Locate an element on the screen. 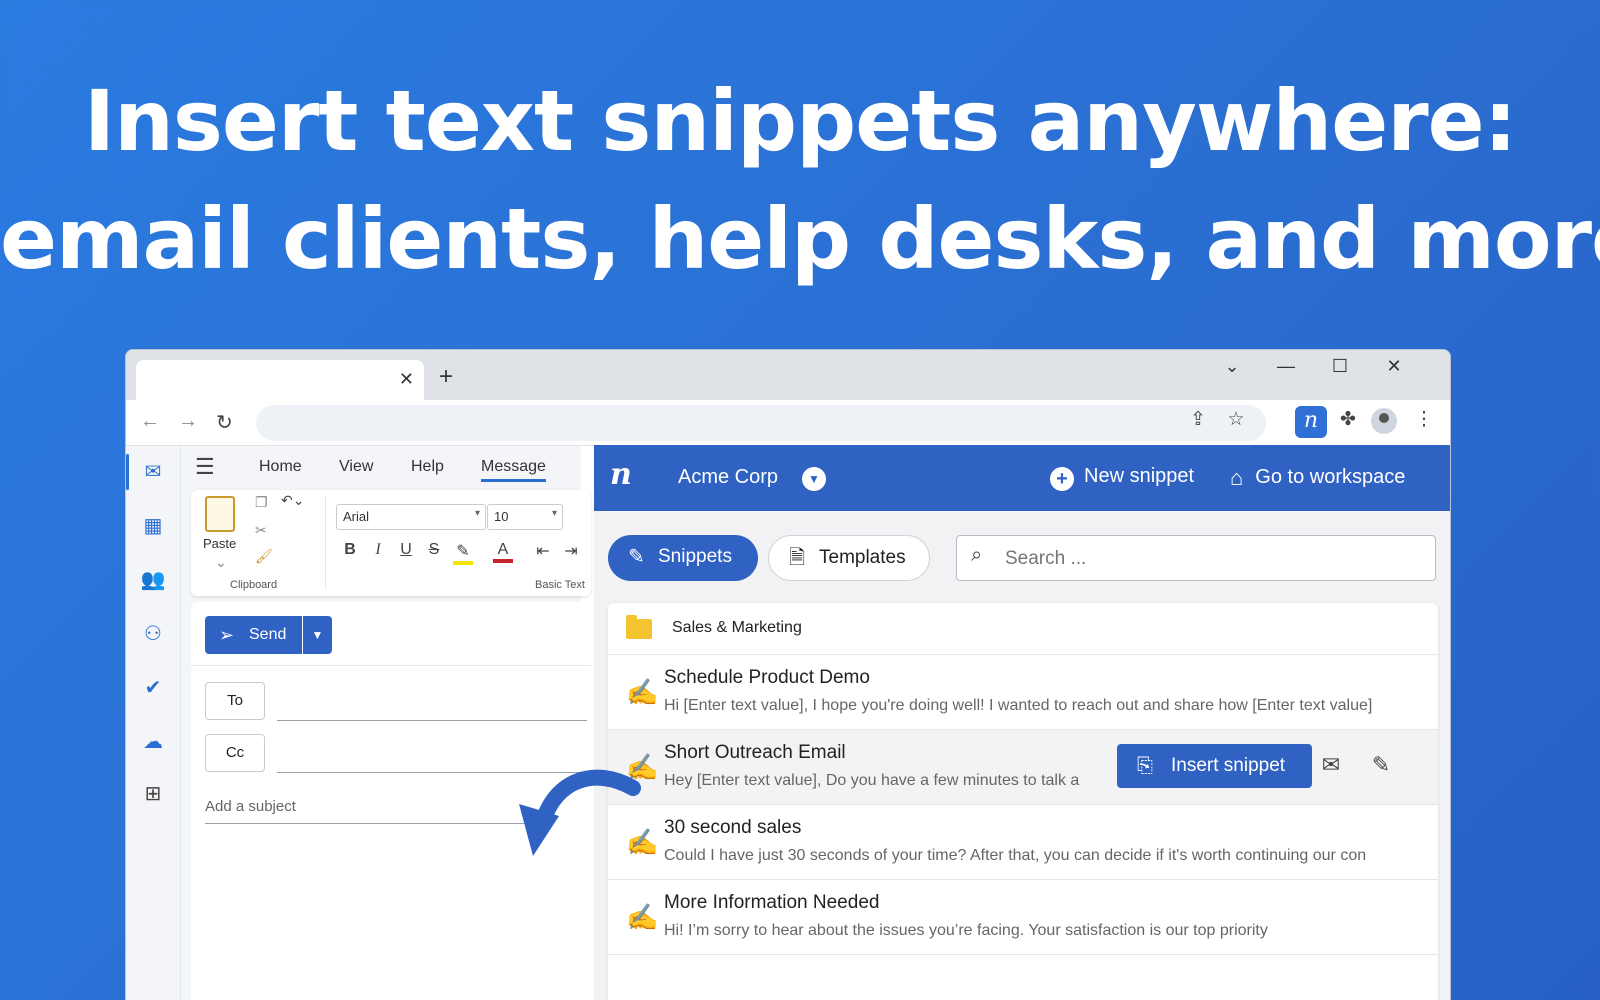 The height and width of the screenshot is (1000, 1600). app-logo-icon: n is located at coordinates (621, 474).